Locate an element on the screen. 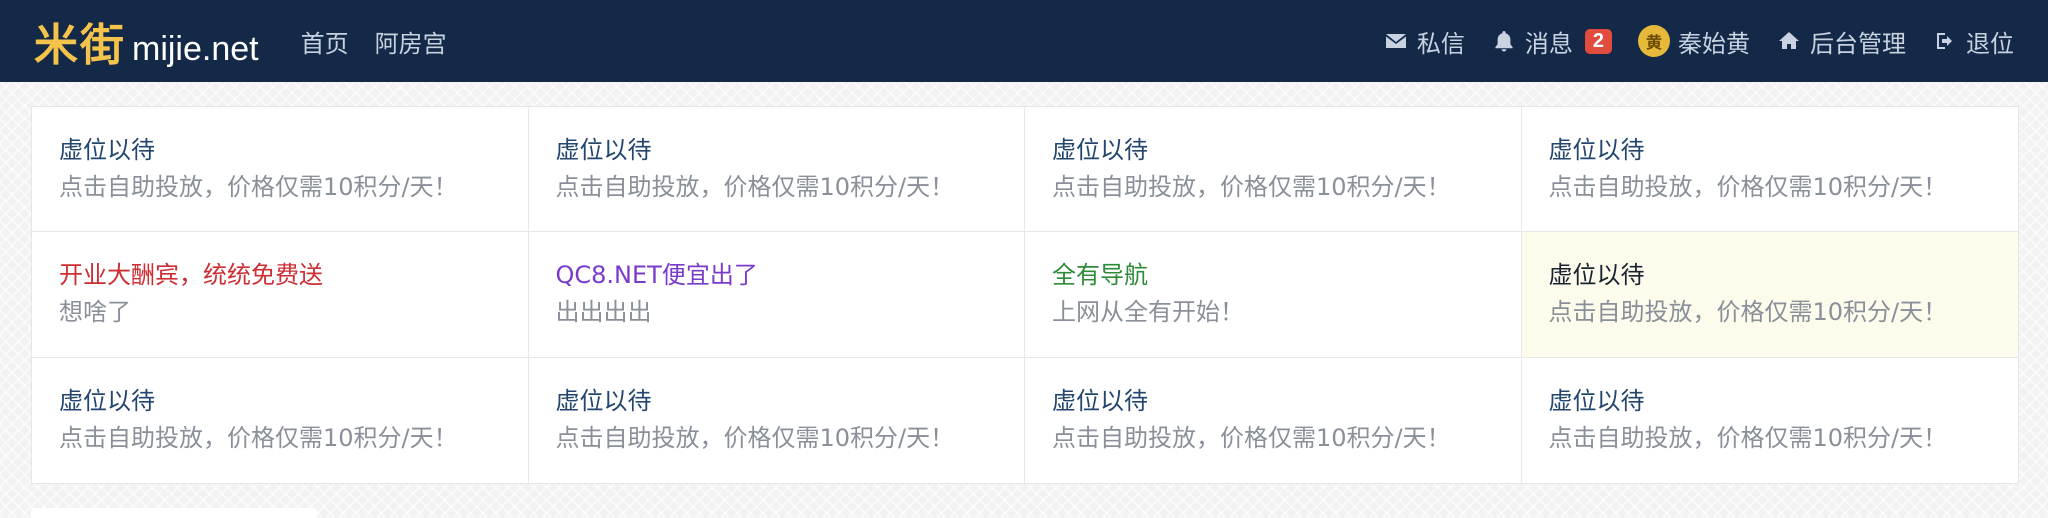  sign-out-icon is located at coordinates (1945, 41).